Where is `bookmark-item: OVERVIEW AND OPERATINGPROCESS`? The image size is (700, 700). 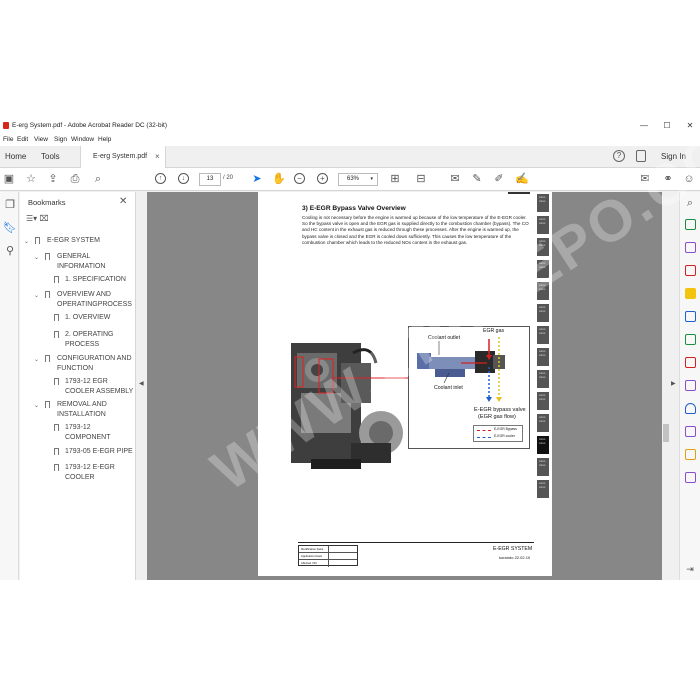 bookmark-item: OVERVIEW AND OPERATINGPROCESS is located at coordinates (95, 300).